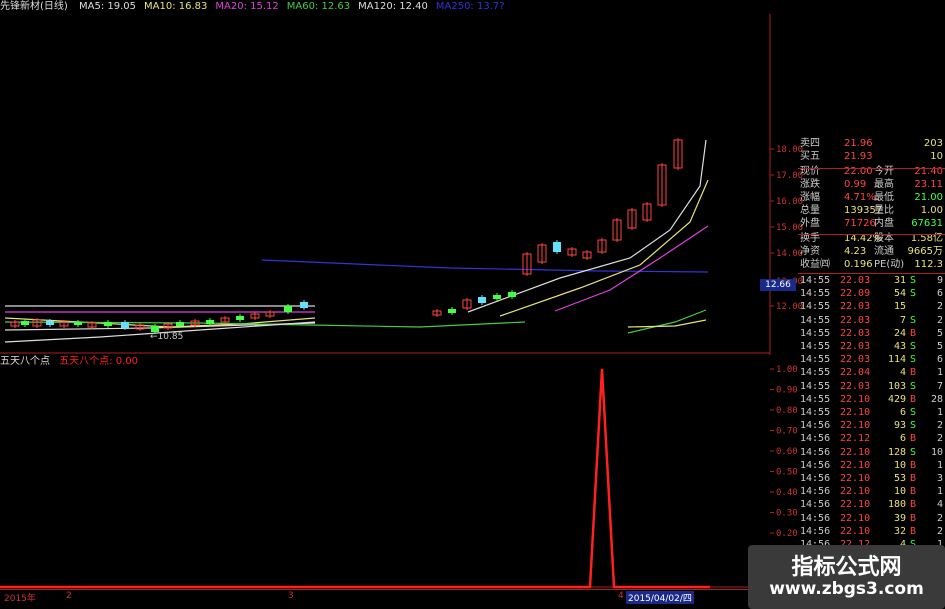 This screenshot has width=945, height=609. I want to click on trade-row: 14:56 22.10 53 B 3, so click(871, 478).